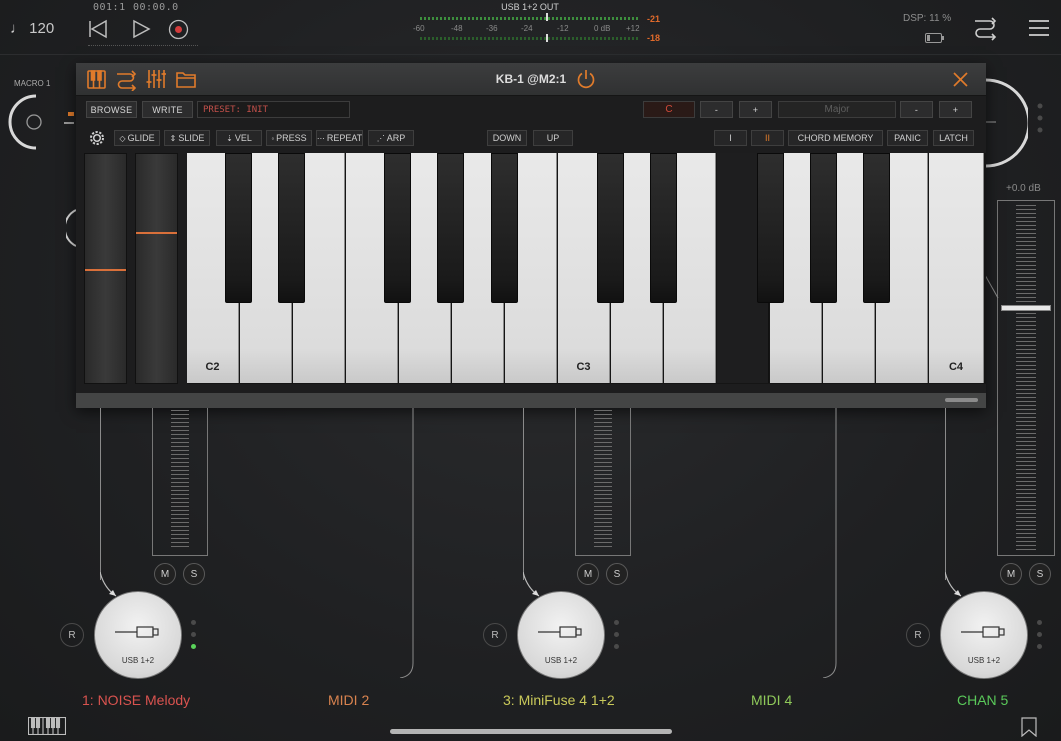 Image resolution: width=1061 pixels, height=741 pixels. What do you see at coordinates (492, 28) in the screenshot?
I see `meter-scale-2: -36` at bounding box center [492, 28].